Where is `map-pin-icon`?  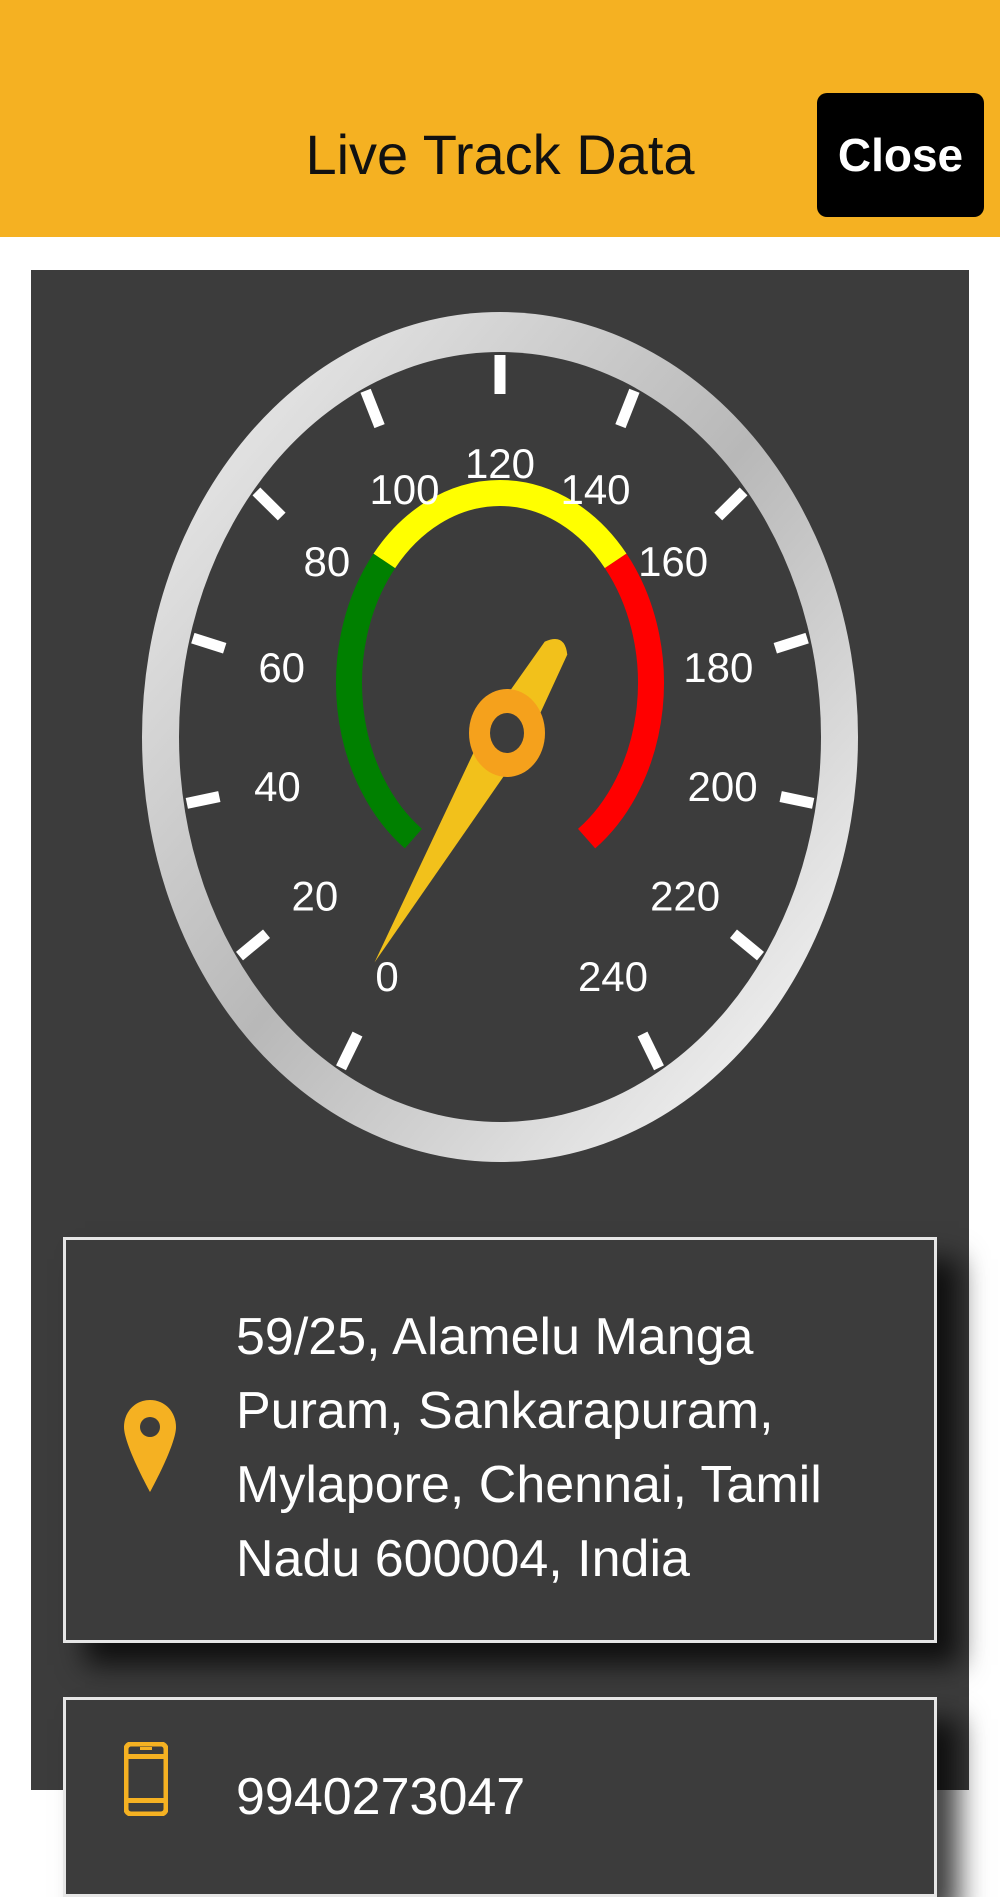 map-pin-icon is located at coordinates (150, 1446).